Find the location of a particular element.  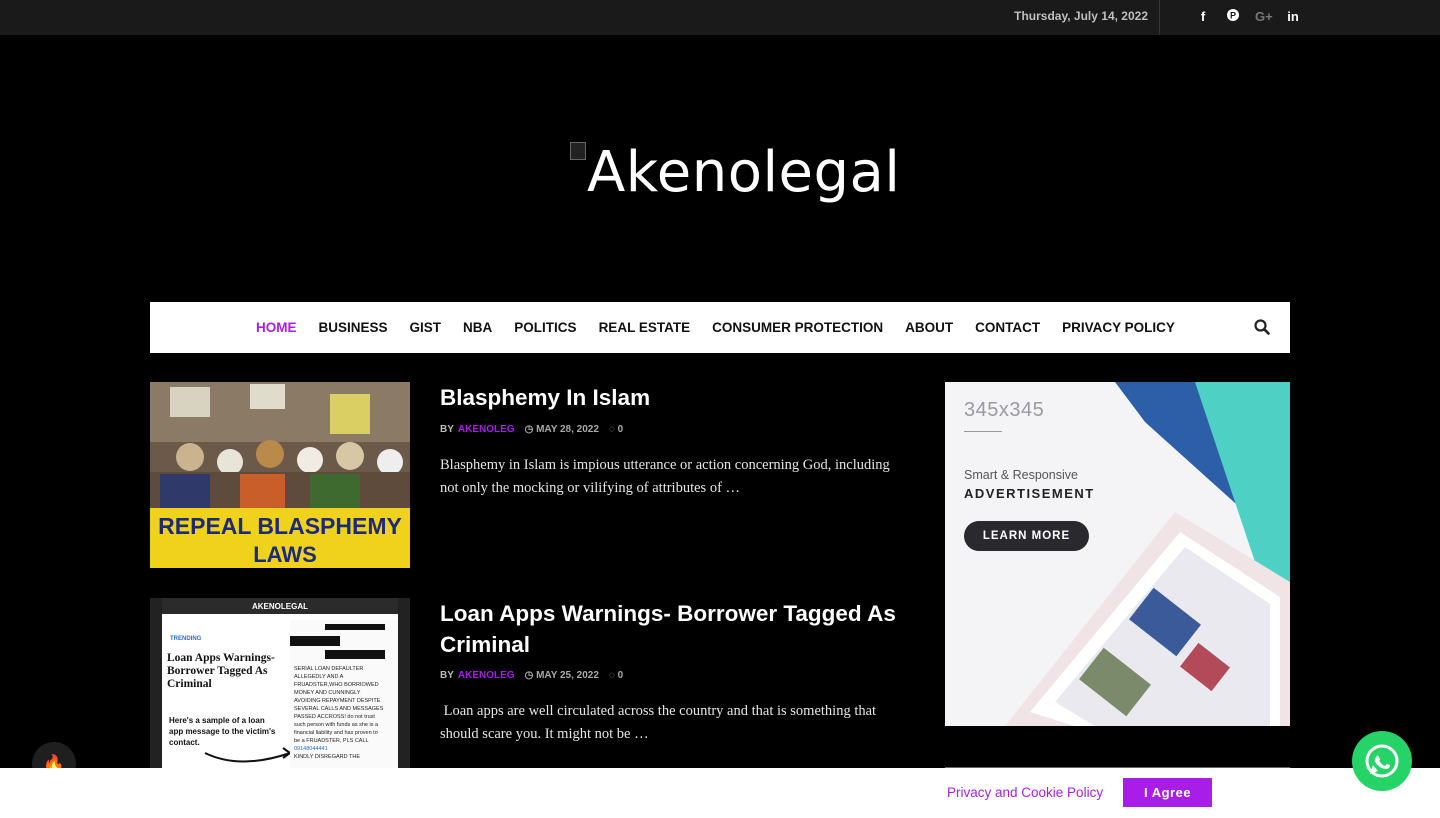

whatsapp-chat-button is located at coordinates (1382, 761).